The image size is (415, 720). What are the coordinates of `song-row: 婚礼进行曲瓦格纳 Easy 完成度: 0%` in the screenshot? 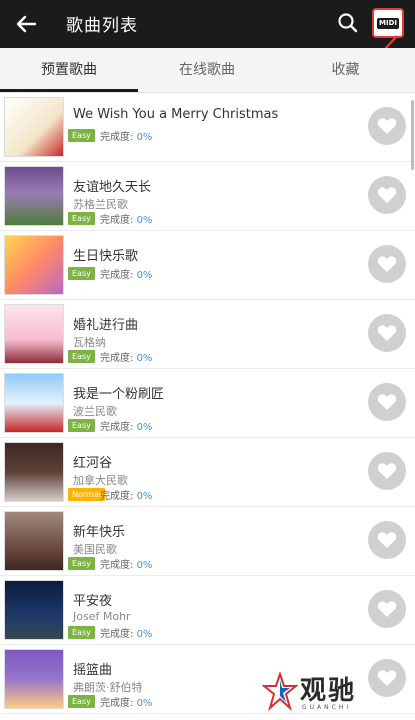 It's located at (207, 334).